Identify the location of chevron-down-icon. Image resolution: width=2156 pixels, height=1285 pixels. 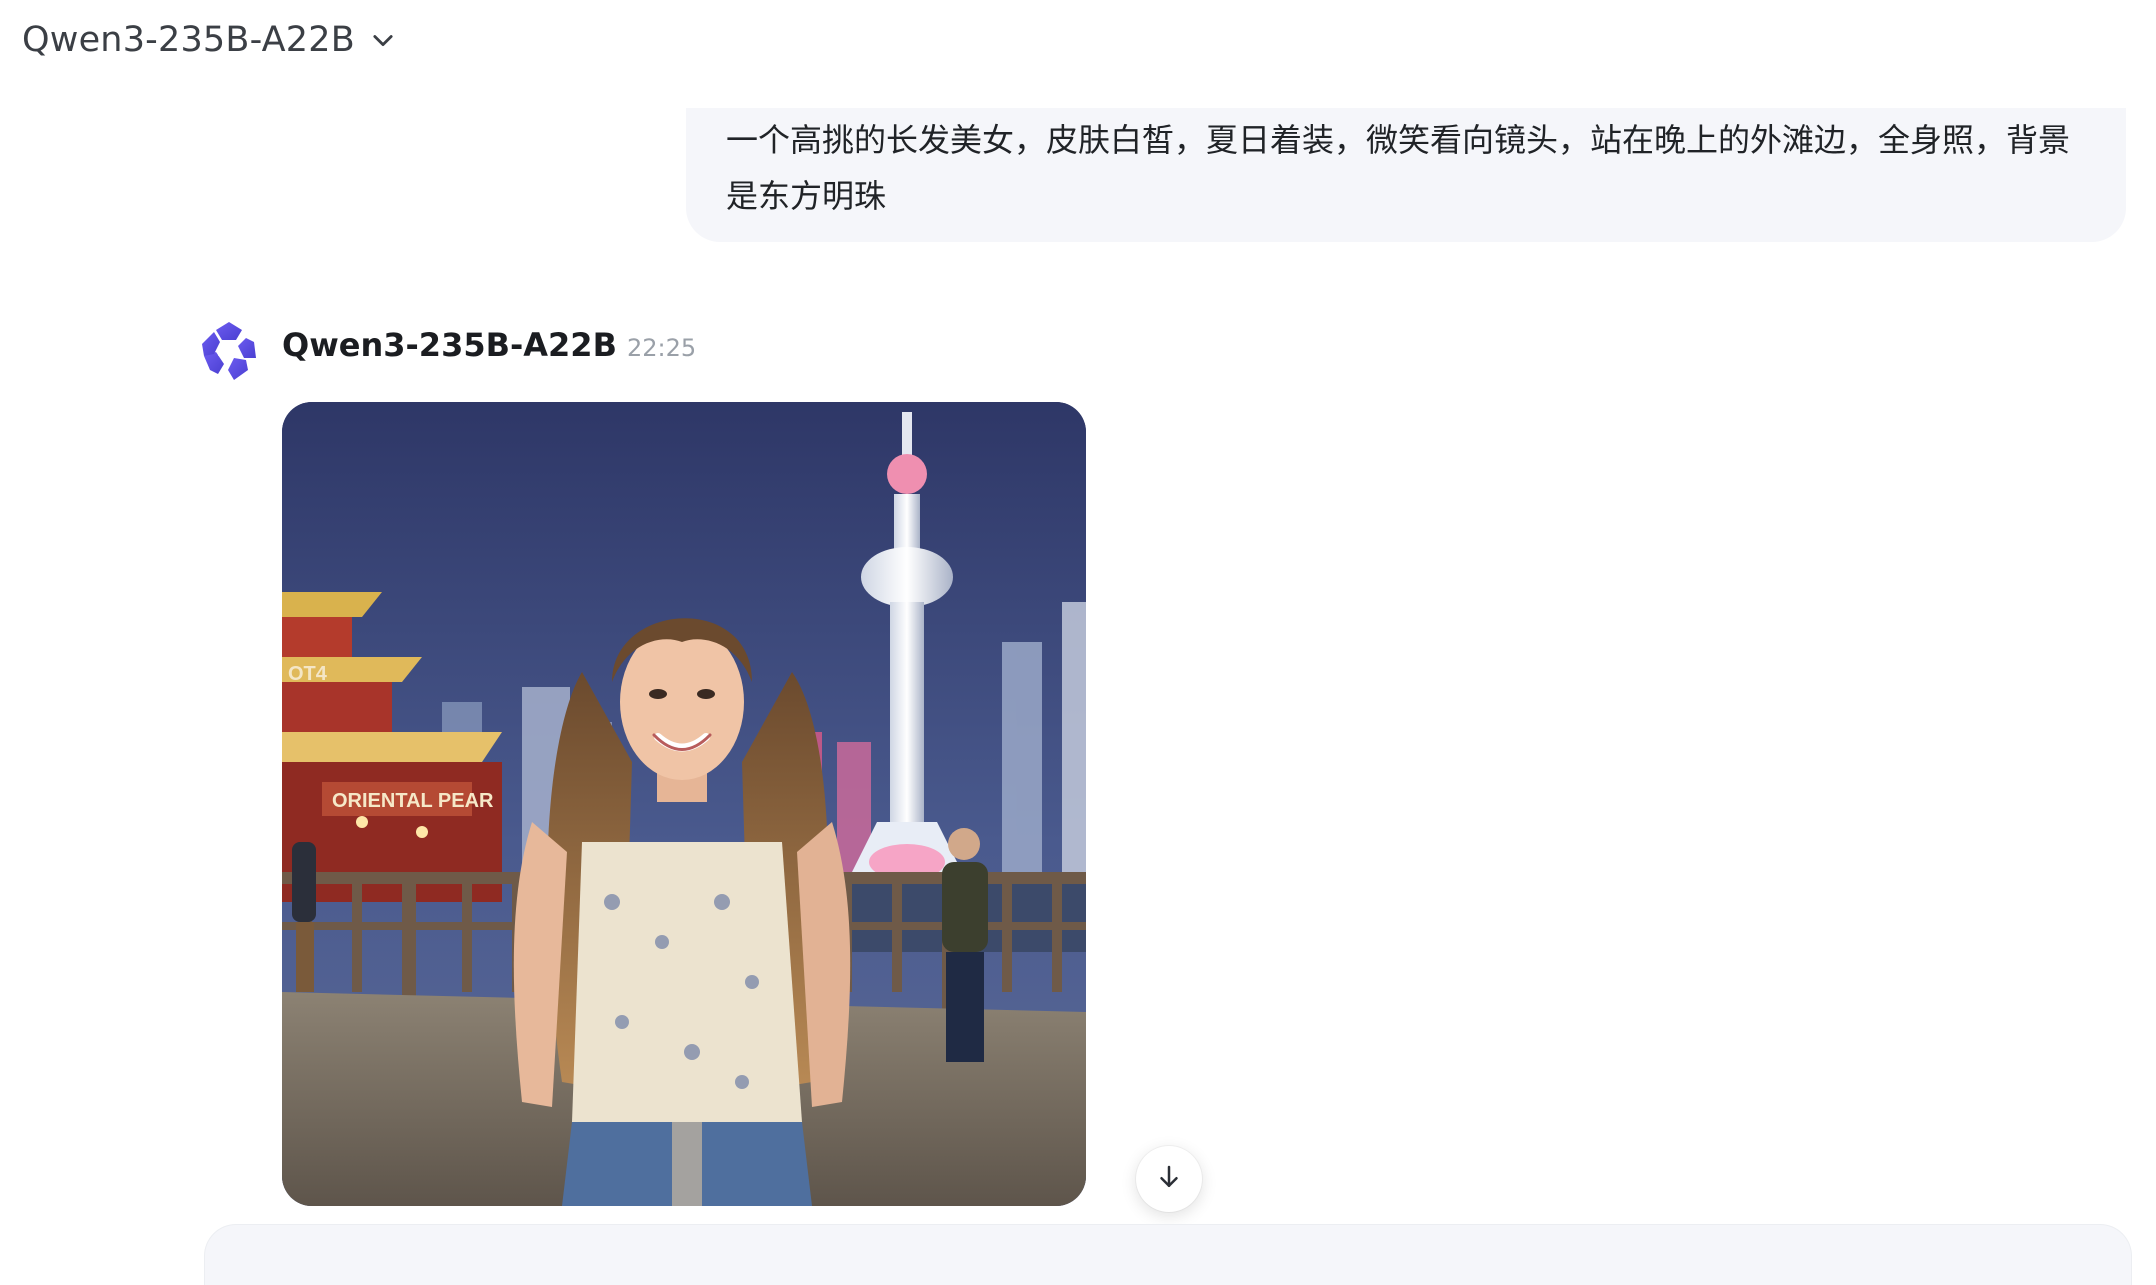
(383, 40).